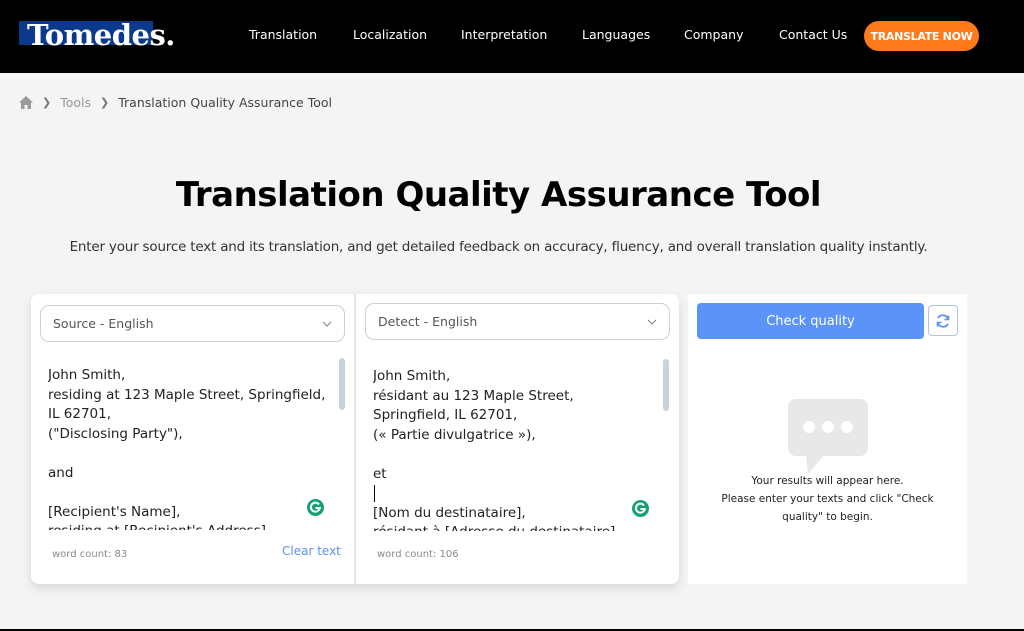 This screenshot has width=1024, height=631. What do you see at coordinates (90, 554) in the screenshot?
I see `source-word-count: word count: 83` at bounding box center [90, 554].